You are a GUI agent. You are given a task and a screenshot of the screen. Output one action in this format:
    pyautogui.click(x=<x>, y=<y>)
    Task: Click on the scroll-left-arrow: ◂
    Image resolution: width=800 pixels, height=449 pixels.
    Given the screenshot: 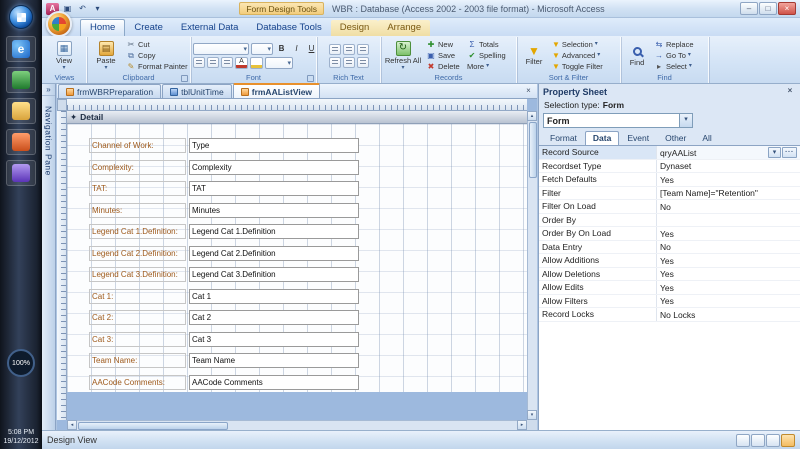 What is the action you would take?
    pyautogui.click(x=72, y=425)
    